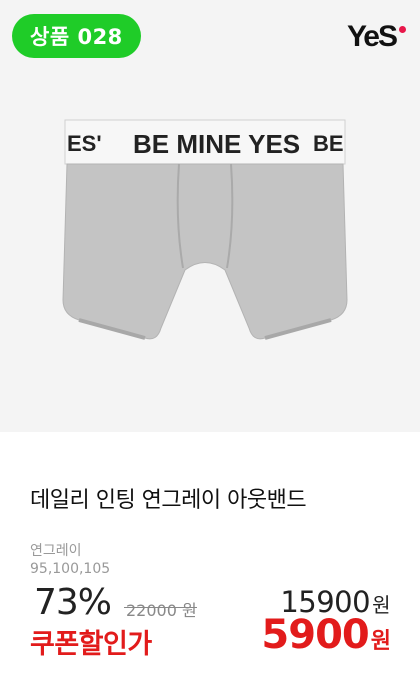  I want to click on coupon-price-value: 5900, so click(315, 635).